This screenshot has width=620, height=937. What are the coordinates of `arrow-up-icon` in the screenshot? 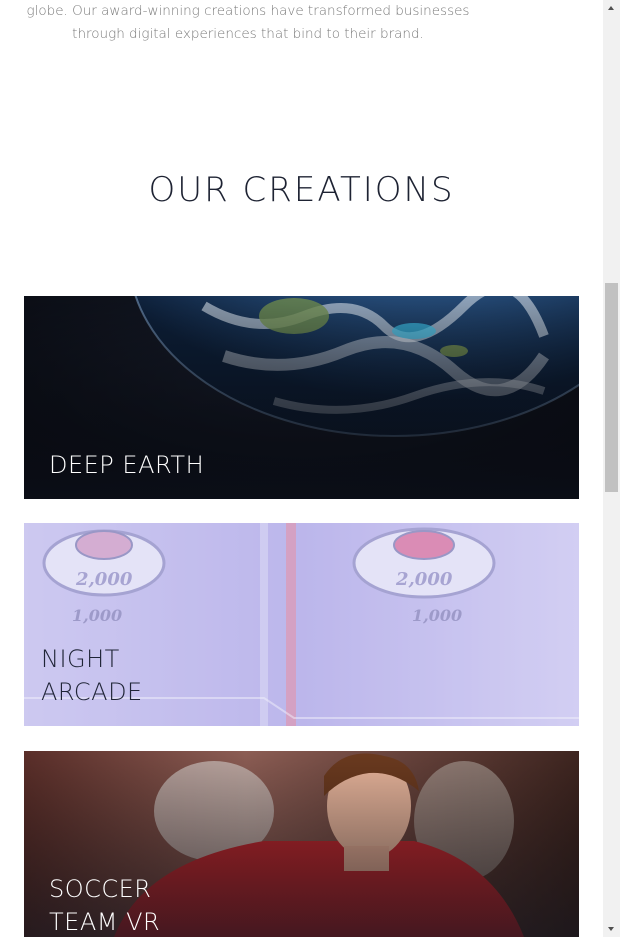 It's located at (611, 8).